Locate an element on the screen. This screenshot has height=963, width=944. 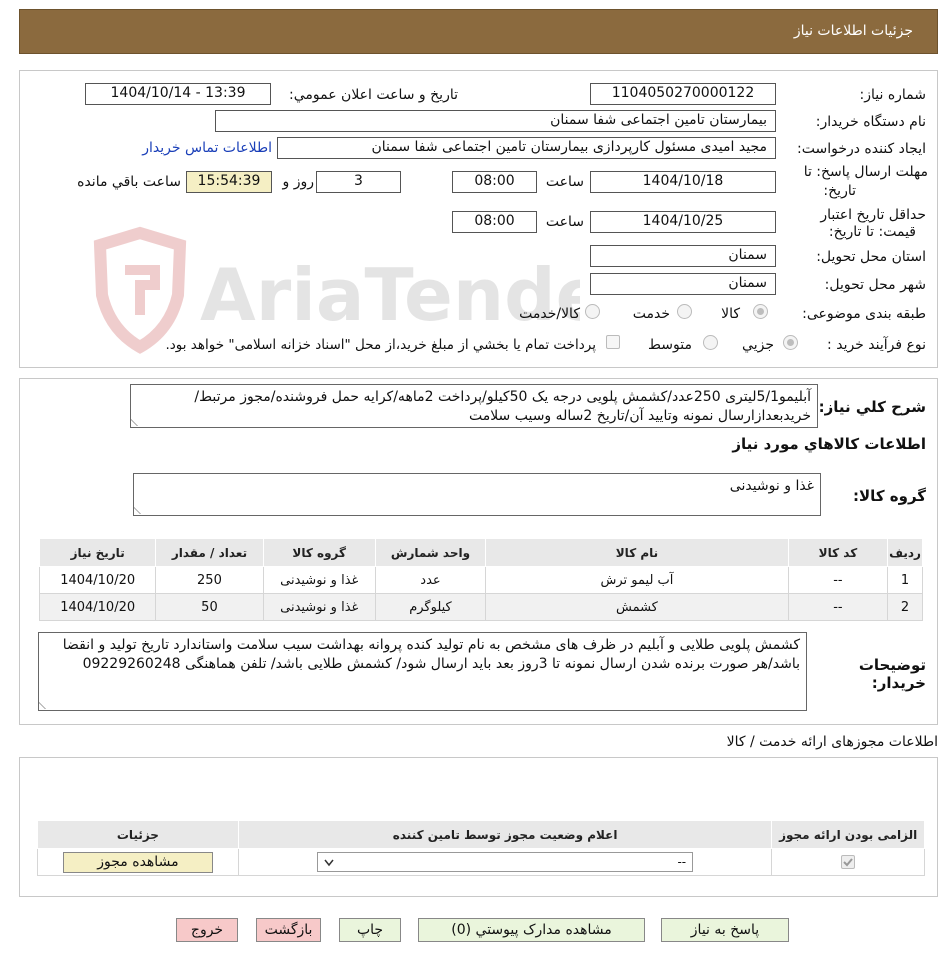
cell-row: 2 is located at coordinates (905, 607).